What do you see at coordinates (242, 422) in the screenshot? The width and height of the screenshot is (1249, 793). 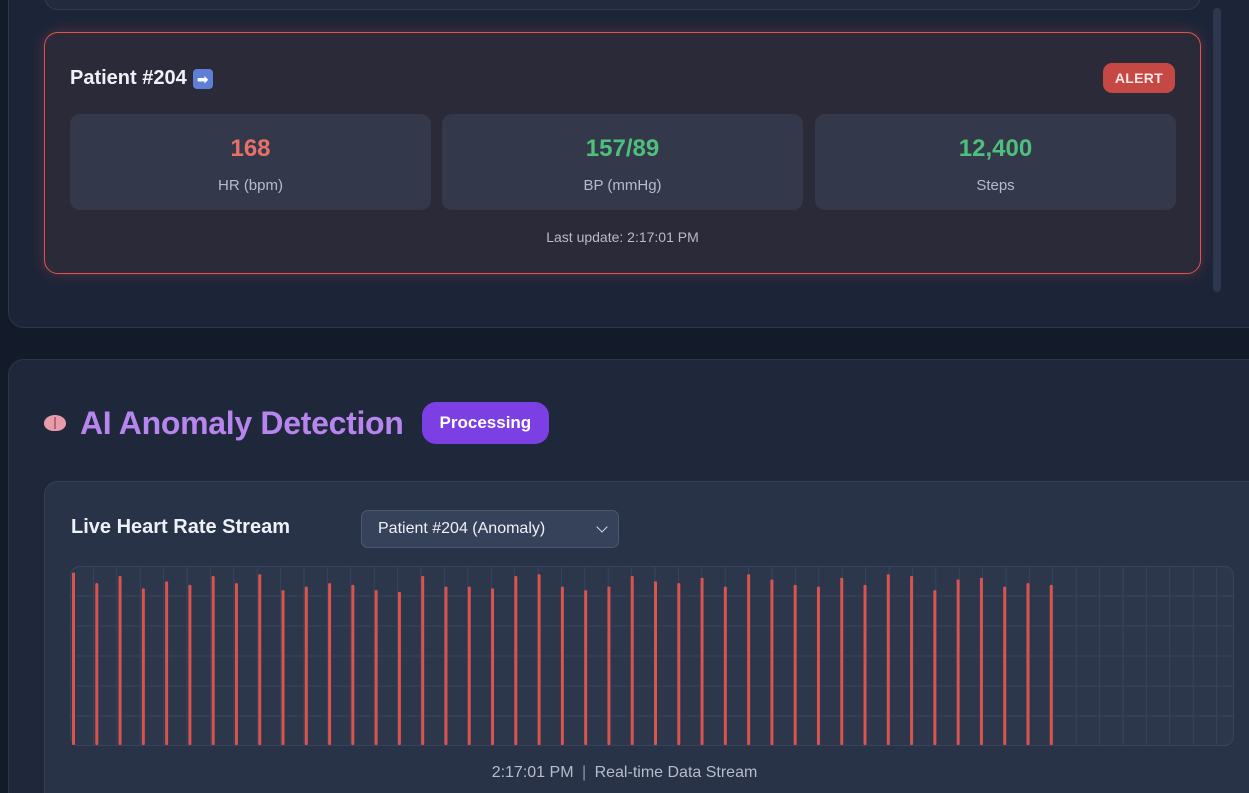 I see `section-title: AI Anomaly Detection` at bounding box center [242, 422].